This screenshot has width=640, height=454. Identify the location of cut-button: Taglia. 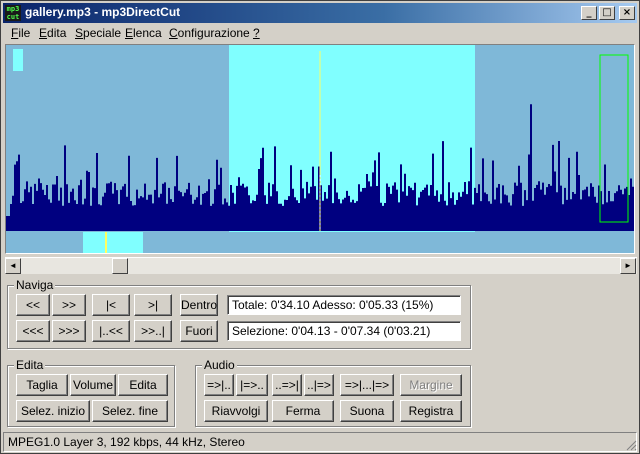
(42, 385).